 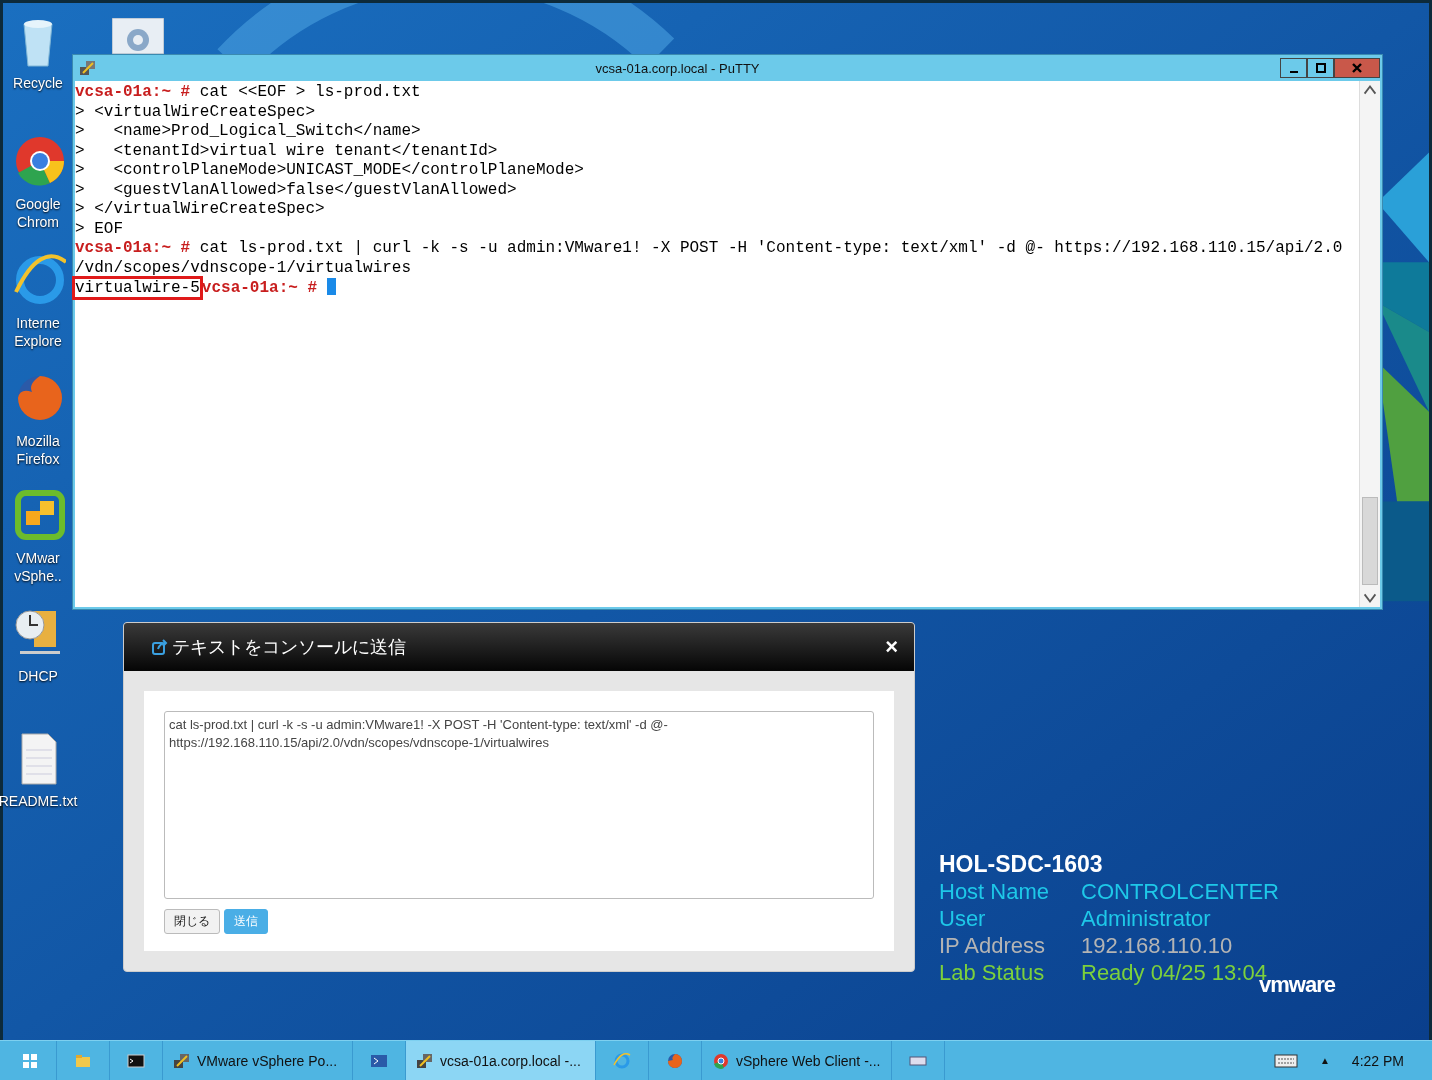 What do you see at coordinates (1293, 72) in the screenshot?
I see `minimize-icon` at bounding box center [1293, 72].